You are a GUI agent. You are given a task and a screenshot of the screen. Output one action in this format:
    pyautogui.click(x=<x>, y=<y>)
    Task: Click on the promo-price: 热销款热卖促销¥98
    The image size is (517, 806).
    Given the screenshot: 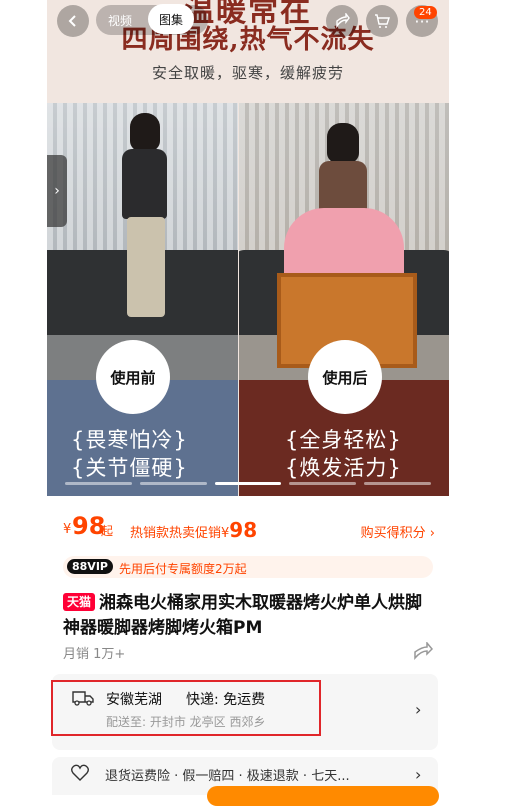 What is the action you would take?
    pyautogui.click(x=193, y=530)
    